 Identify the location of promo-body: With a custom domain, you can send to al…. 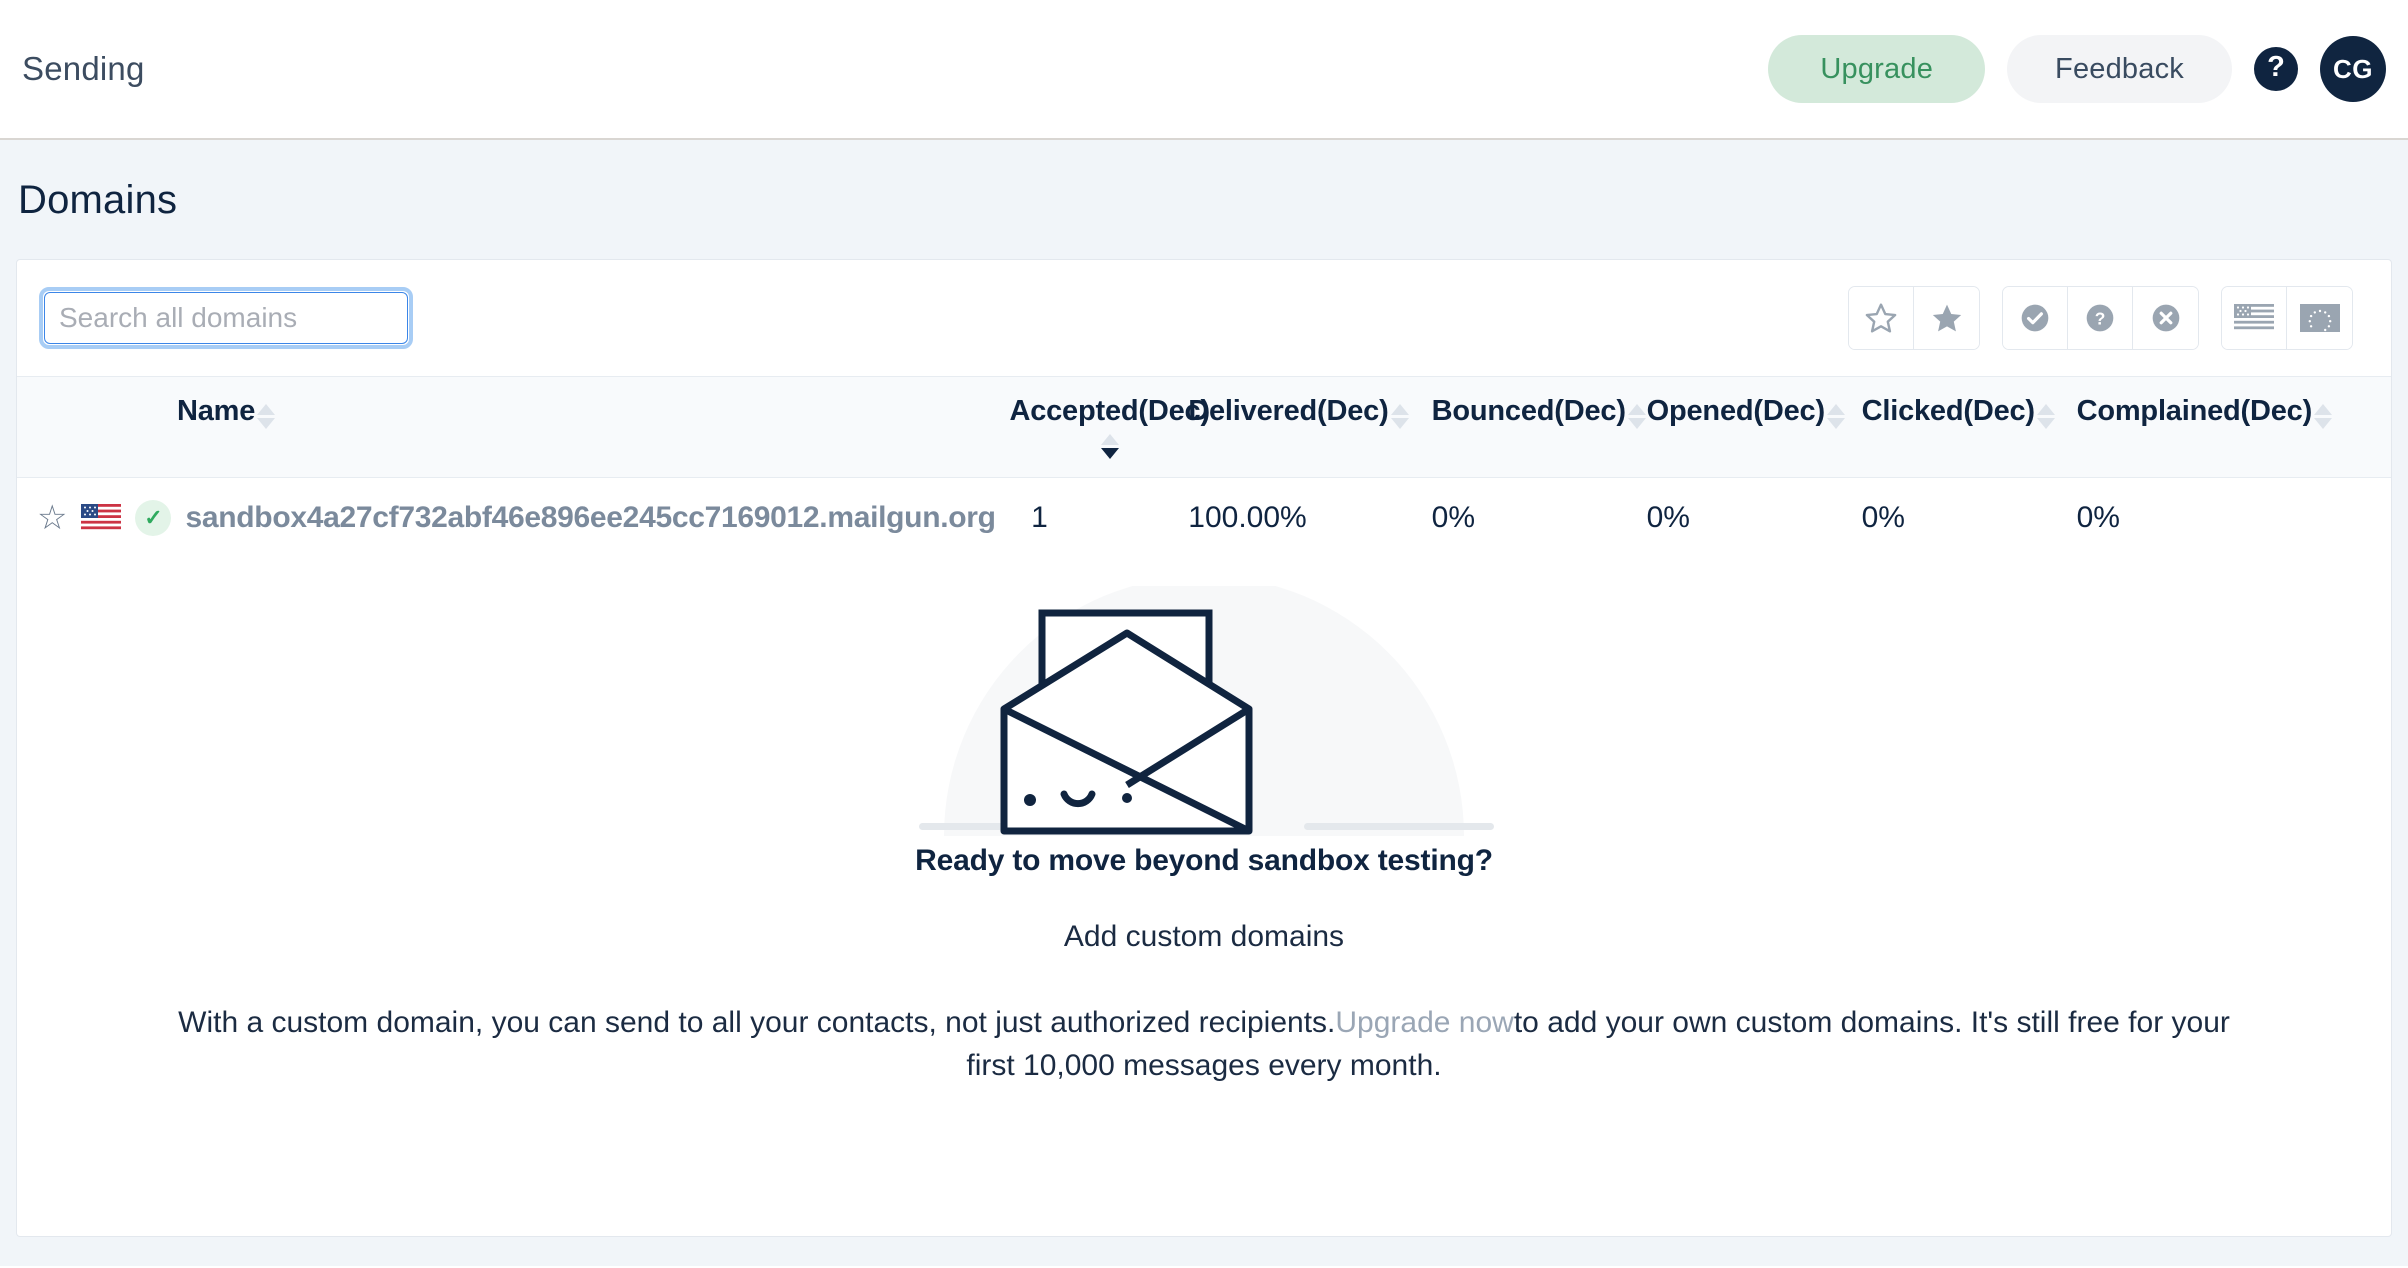
(1204, 1044).